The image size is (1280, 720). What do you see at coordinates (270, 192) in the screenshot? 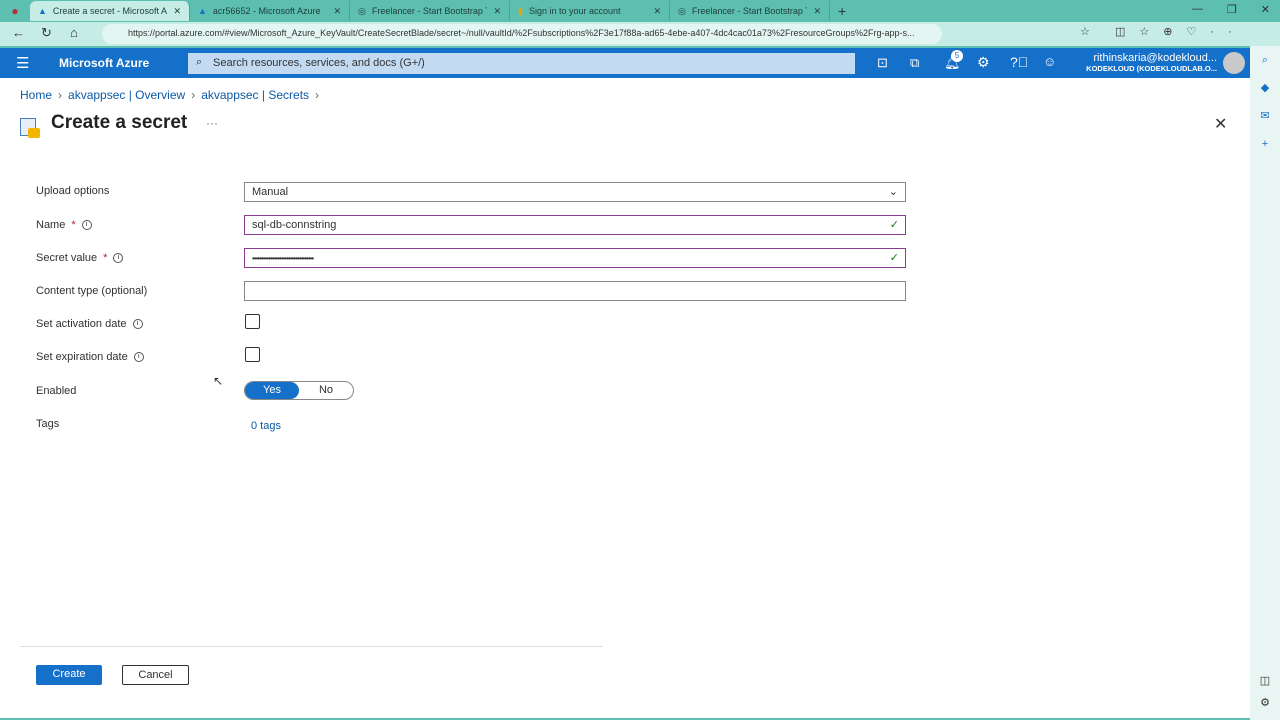
I see `dropdown-value: Manual` at bounding box center [270, 192].